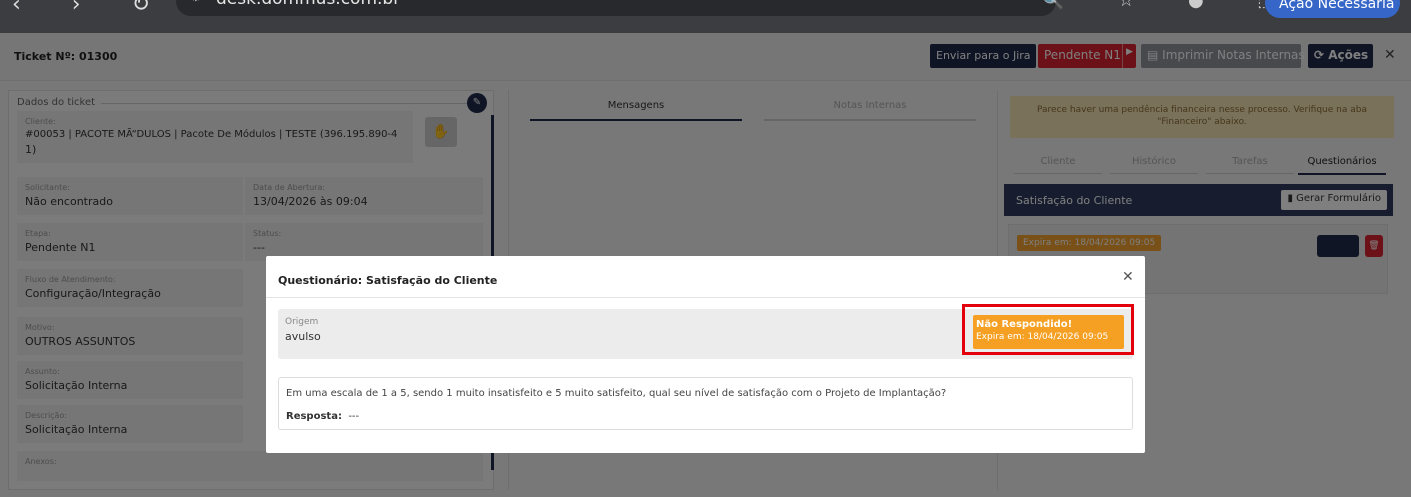  What do you see at coordinates (354, 416) in the screenshot?
I see `answer-value: ---` at bounding box center [354, 416].